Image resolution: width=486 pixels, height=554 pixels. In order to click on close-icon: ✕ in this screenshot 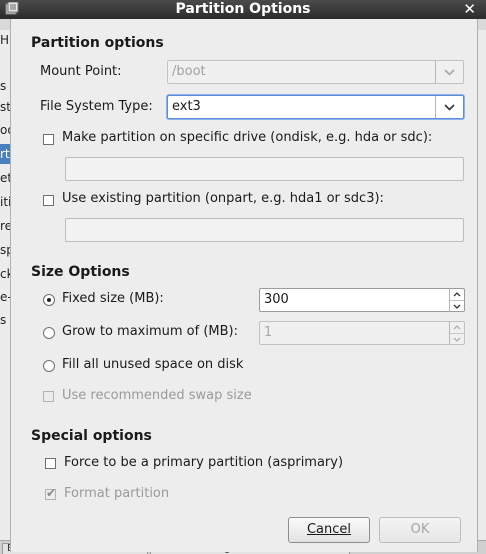, I will do `click(469, 9)`.